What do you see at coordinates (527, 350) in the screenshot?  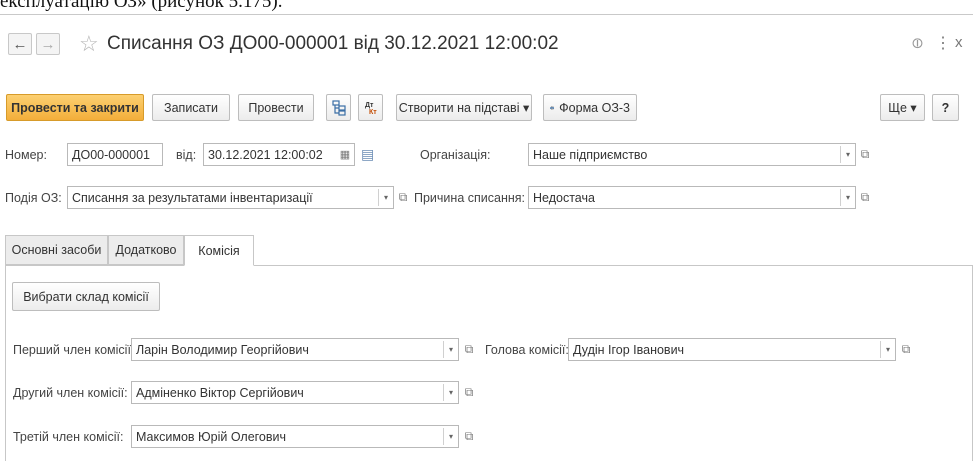 I see `chair-label: Голова комісії:` at bounding box center [527, 350].